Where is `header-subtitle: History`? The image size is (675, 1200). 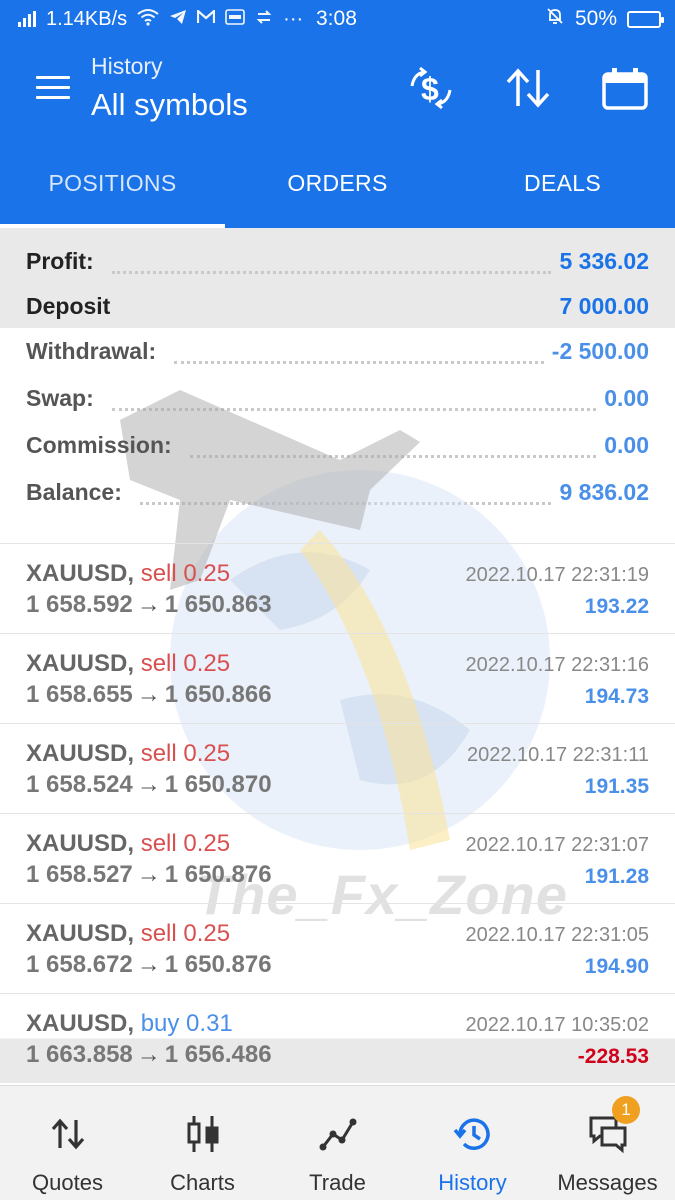 header-subtitle: History is located at coordinates (127, 66).